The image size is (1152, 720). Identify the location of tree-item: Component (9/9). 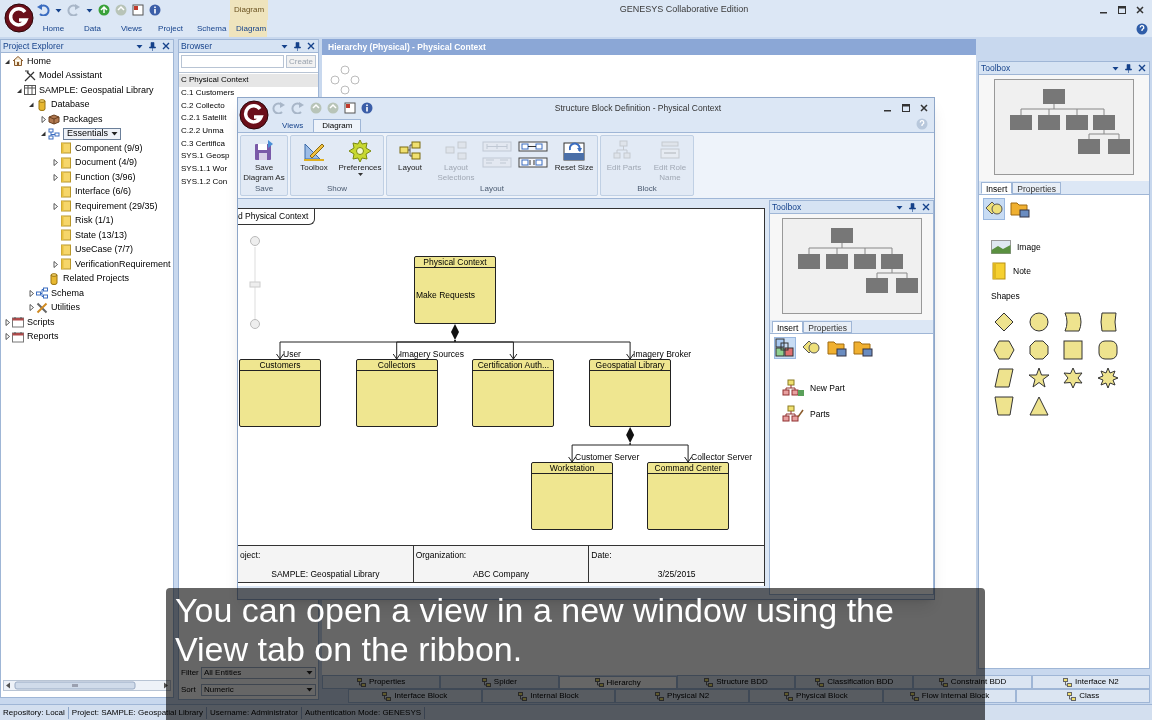
(109, 148).